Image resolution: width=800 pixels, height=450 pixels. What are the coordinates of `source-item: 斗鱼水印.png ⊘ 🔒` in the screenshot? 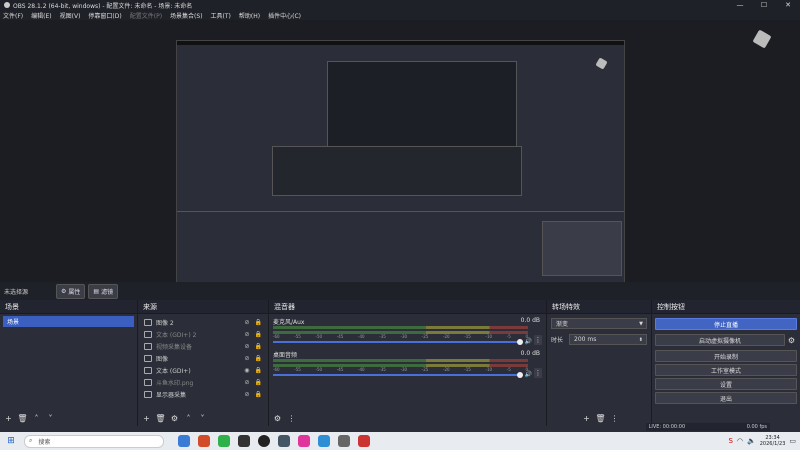 It's located at (203, 382).